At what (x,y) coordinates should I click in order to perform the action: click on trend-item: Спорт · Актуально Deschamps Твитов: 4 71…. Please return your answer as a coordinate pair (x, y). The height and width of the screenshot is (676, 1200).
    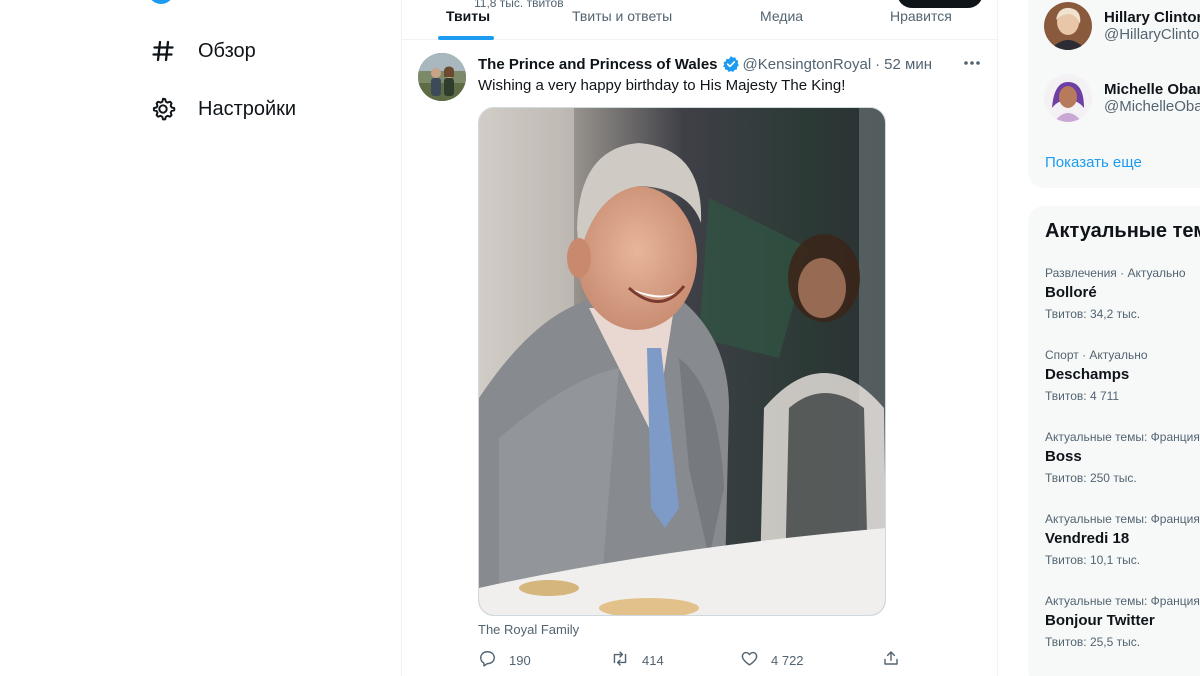
    Looking at the image, I should click on (1122, 375).